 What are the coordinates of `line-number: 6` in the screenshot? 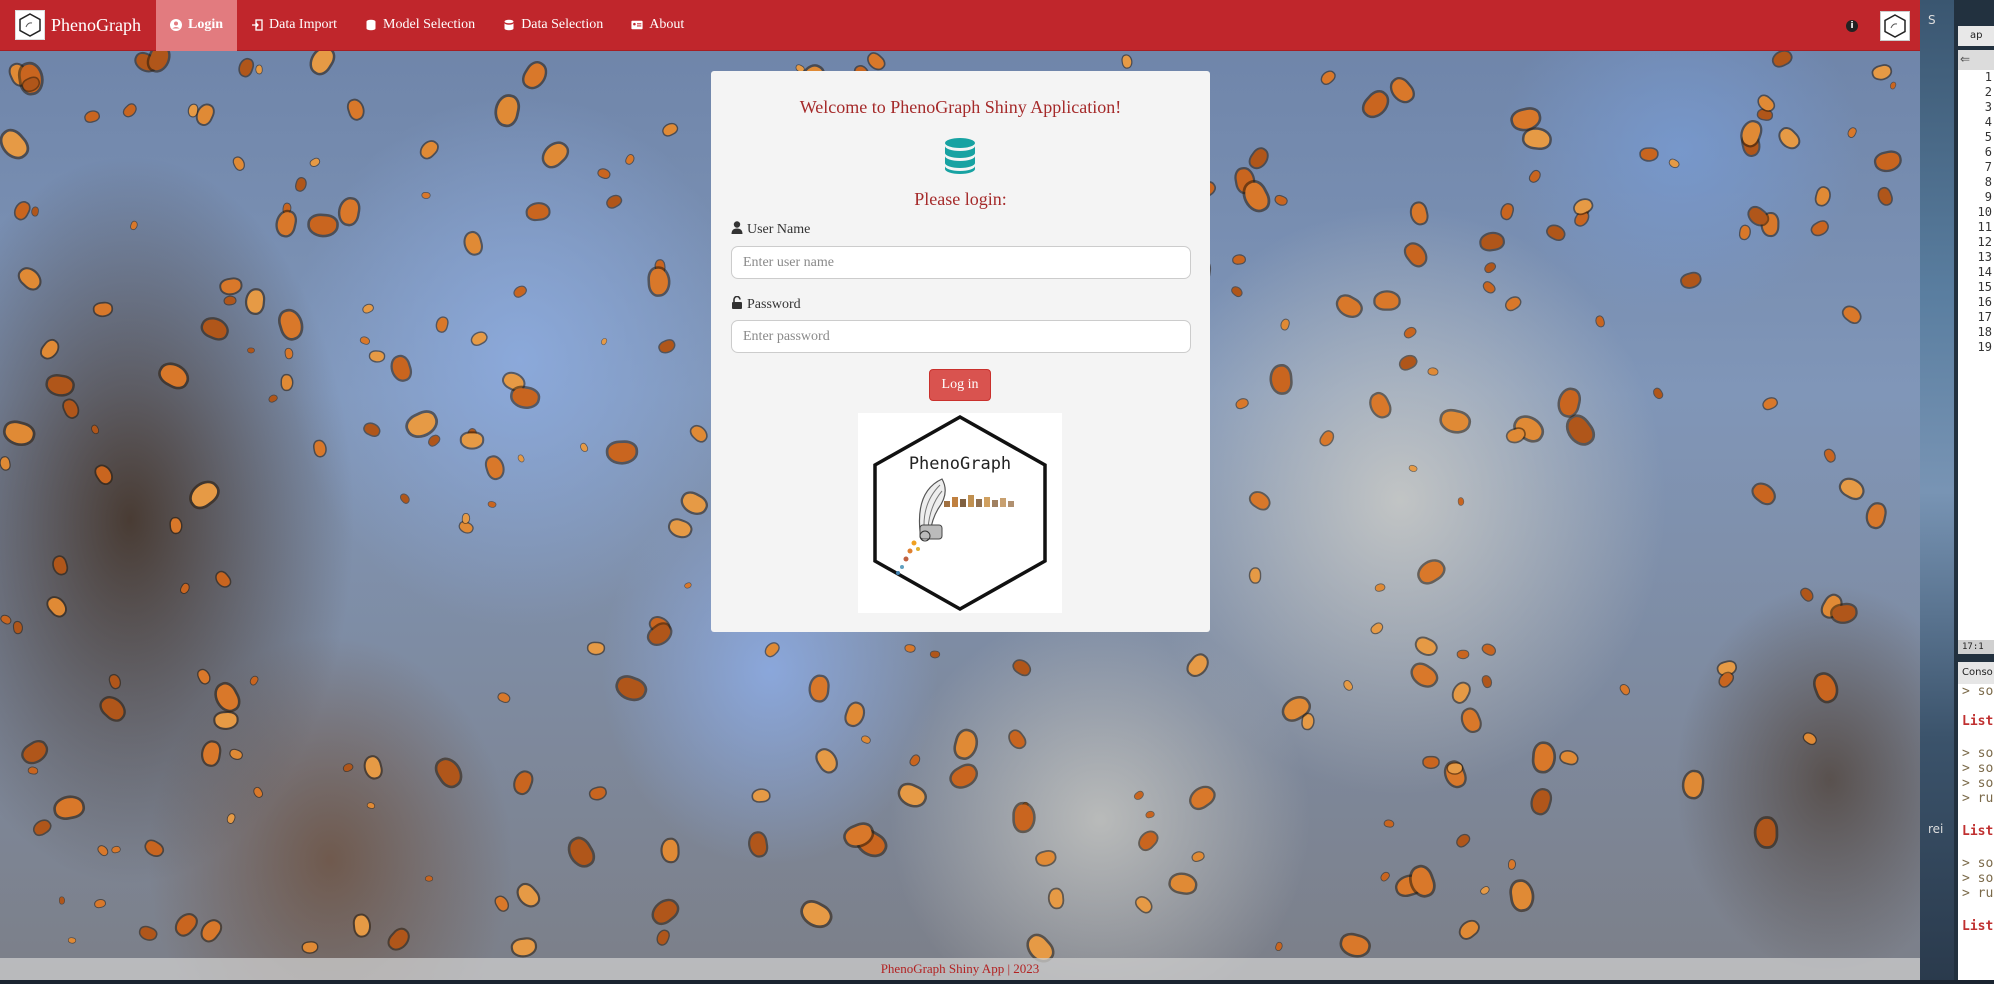 It's located at (1988, 152).